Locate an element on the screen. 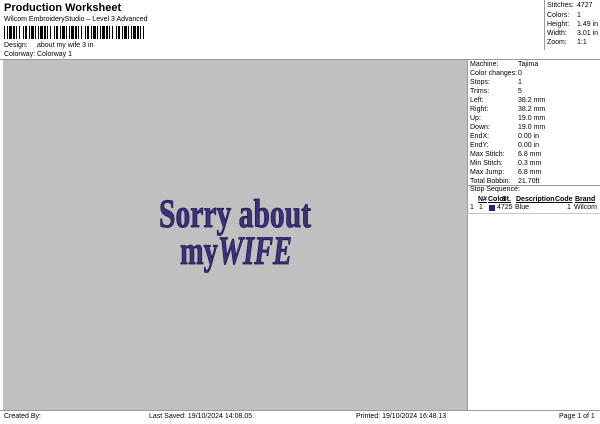 This screenshot has height=424, width=600. embroidery-design: Sorry about myWIFE is located at coordinates (235, 232).